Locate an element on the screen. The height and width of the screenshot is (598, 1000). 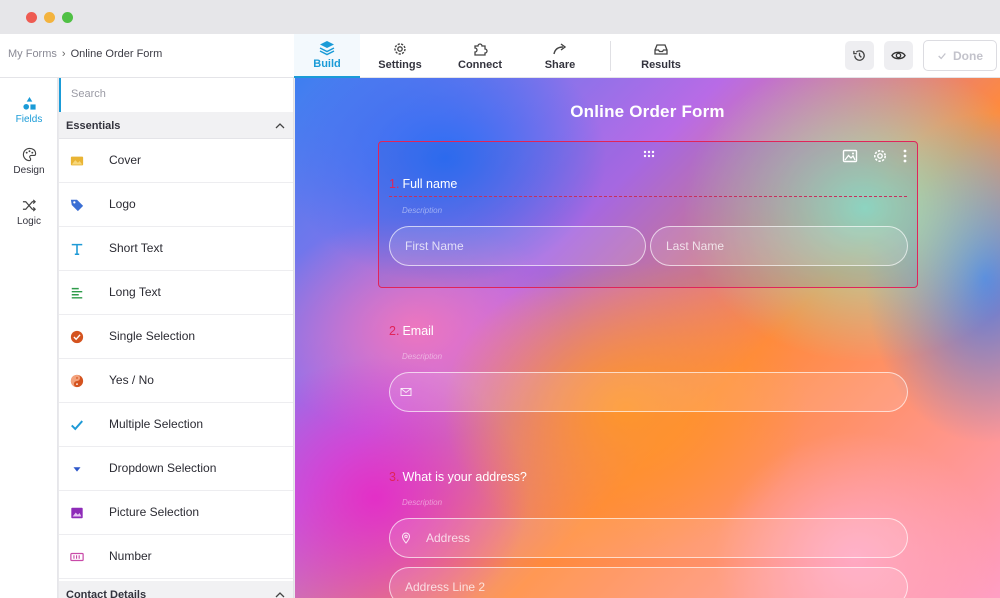
rail-item-logic-label: Logic is located at coordinates (29, 221).